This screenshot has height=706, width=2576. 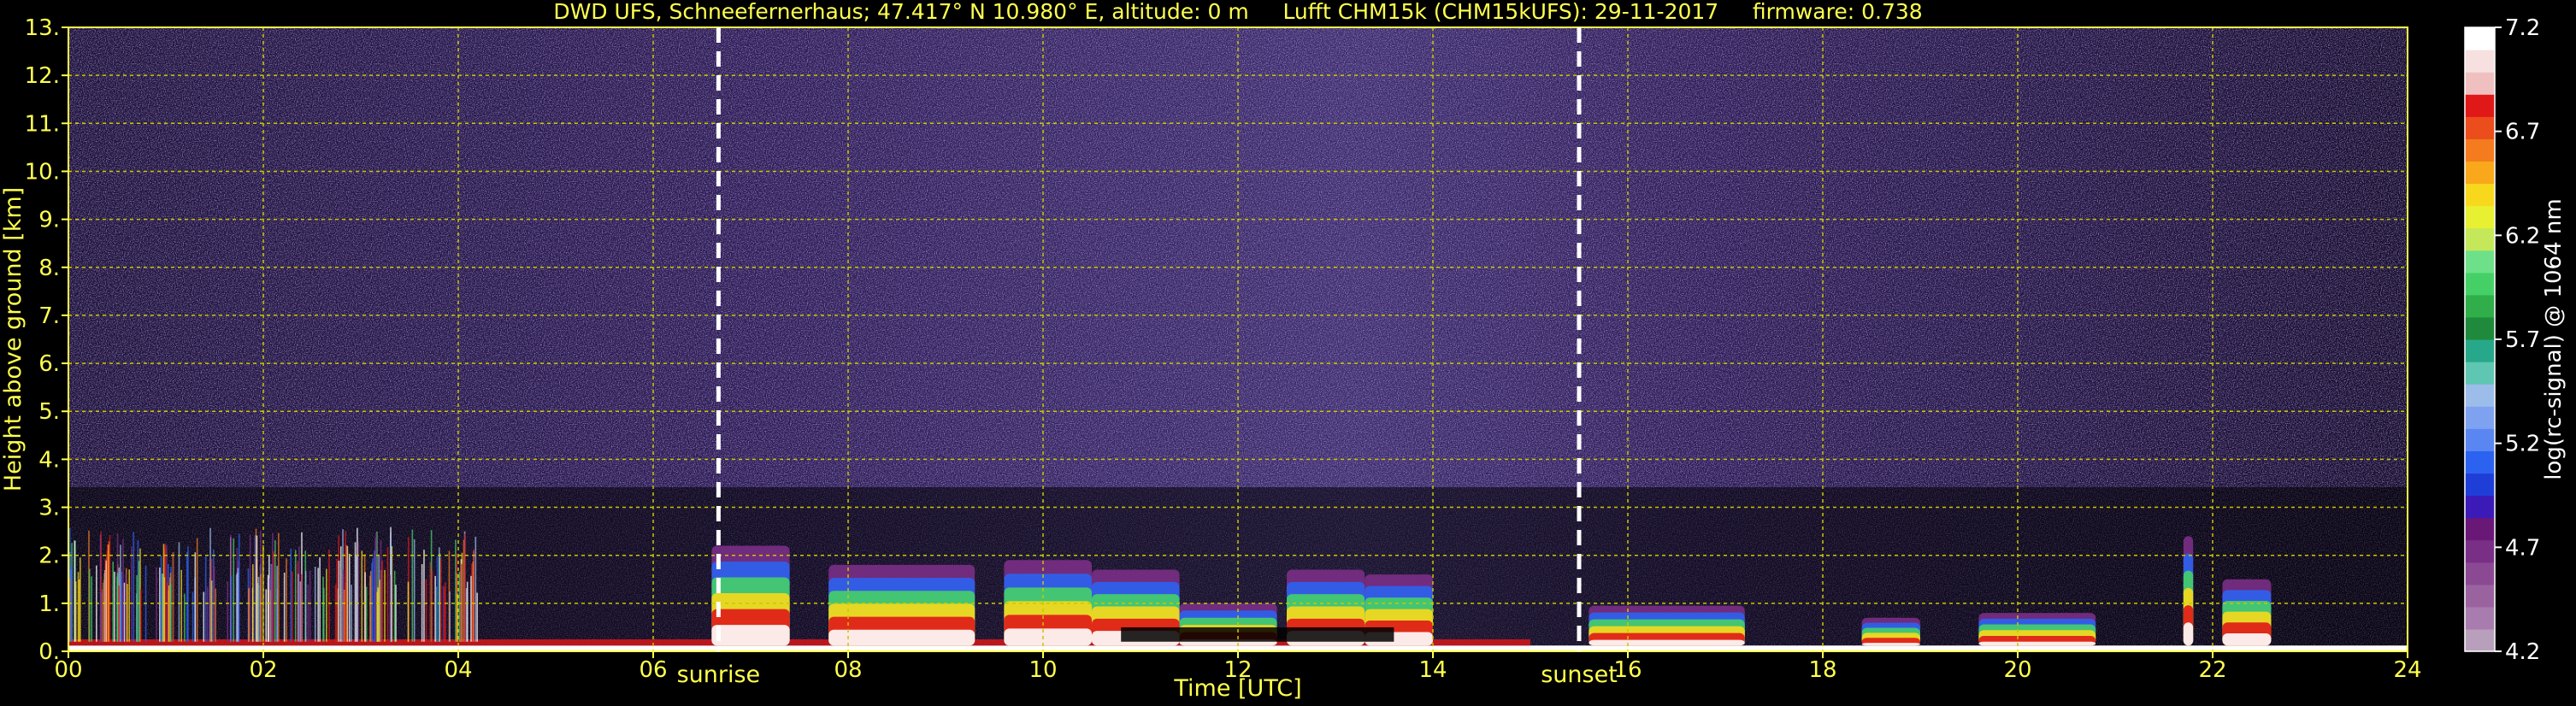 What do you see at coordinates (1043, 670) in the screenshot?
I see `x-tick-label: 10` at bounding box center [1043, 670].